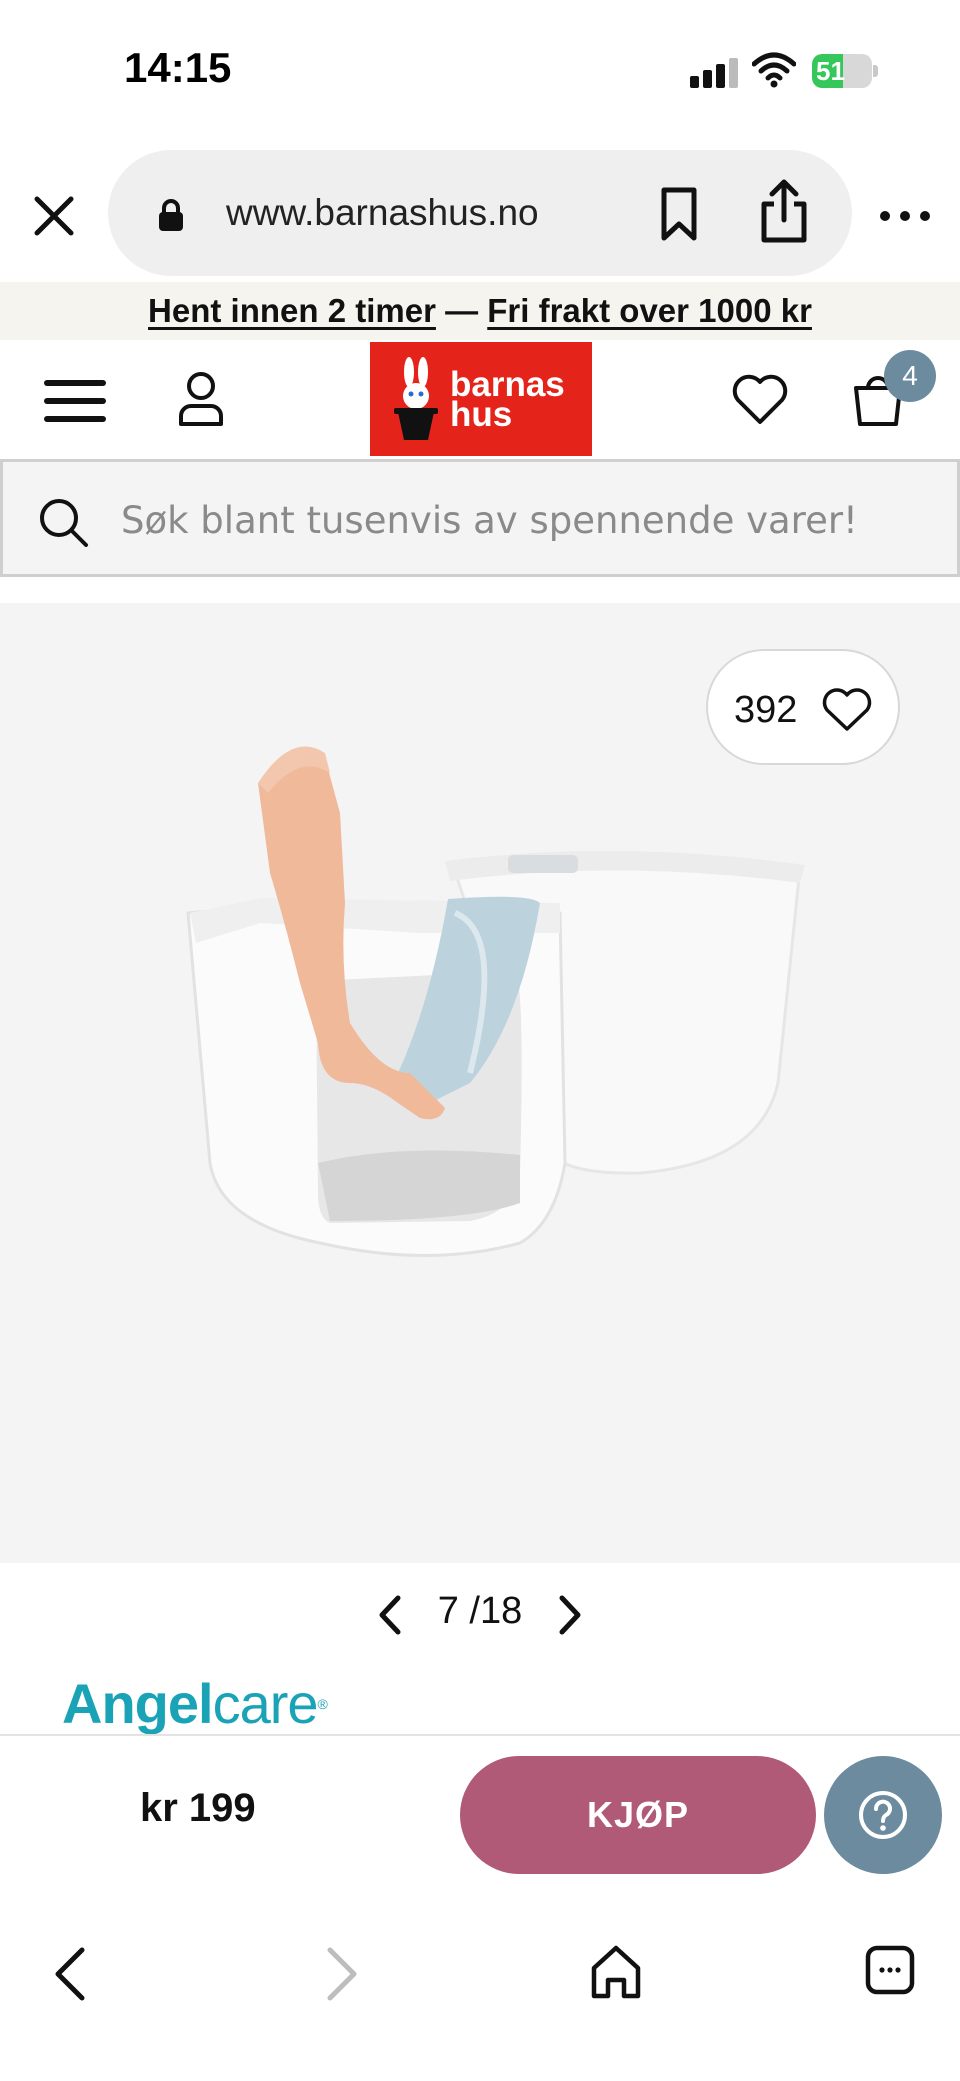  What do you see at coordinates (905, 216) in the screenshot?
I see `more-button` at bounding box center [905, 216].